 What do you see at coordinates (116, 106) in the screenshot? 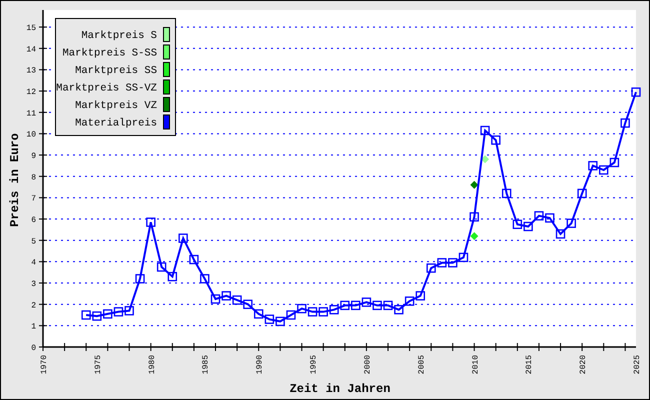
I see `legend-label: Marktpreis VZ` at bounding box center [116, 106].